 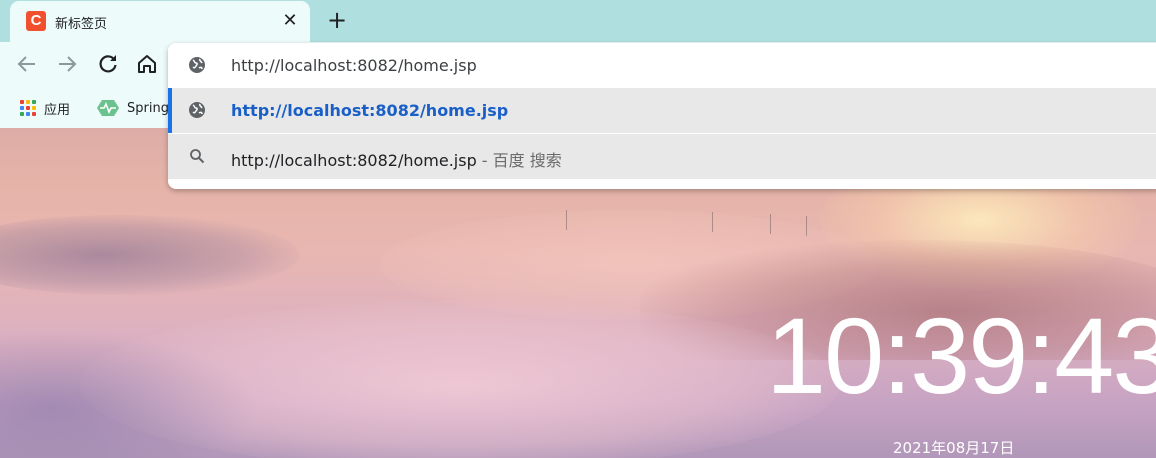 I want to click on tab-title: 新标签页, so click(x=81, y=24).